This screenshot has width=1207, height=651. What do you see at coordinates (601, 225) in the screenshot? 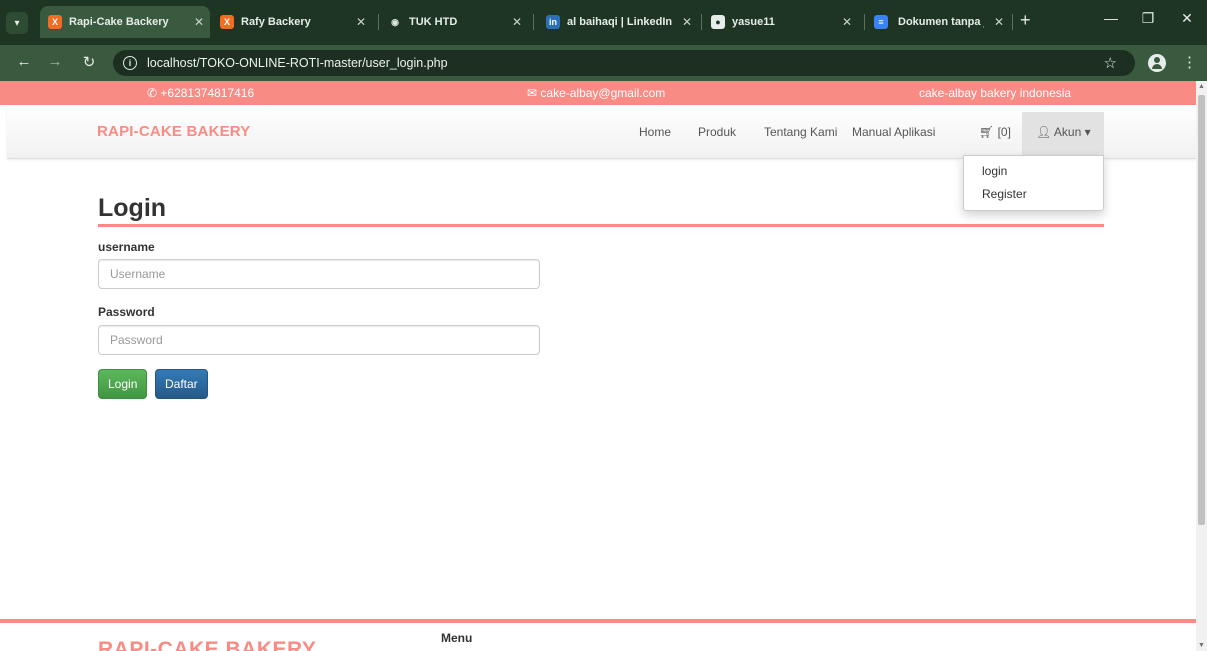
I see `title-divider` at bounding box center [601, 225].